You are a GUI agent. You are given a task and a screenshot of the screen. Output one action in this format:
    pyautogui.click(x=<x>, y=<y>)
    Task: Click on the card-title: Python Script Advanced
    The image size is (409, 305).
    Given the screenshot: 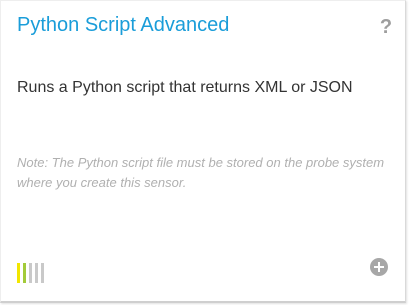 What is the action you would take?
    pyautogui.click(x=123, y=25)
    